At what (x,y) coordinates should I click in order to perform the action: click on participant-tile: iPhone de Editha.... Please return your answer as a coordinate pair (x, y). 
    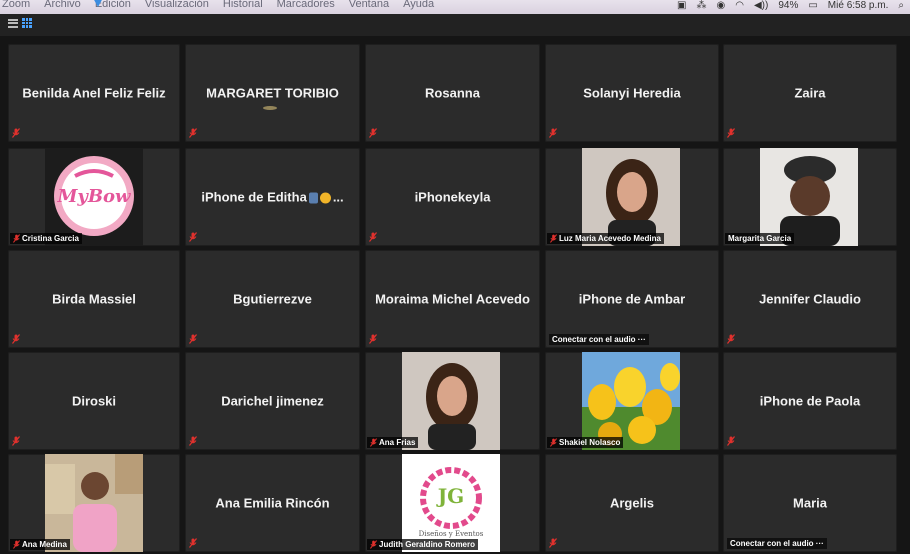
    Looking at the image, I should click on (272, 197).